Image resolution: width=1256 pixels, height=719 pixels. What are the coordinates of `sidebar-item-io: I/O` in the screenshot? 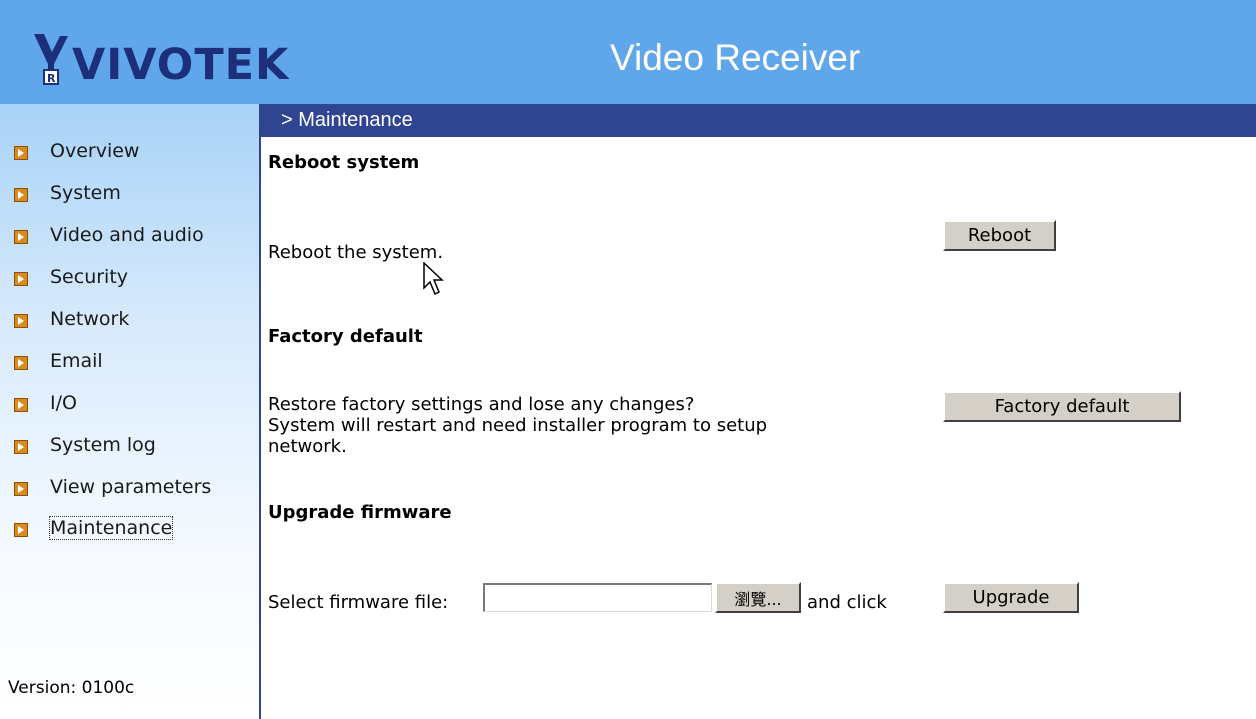 It's located at (45, 403).